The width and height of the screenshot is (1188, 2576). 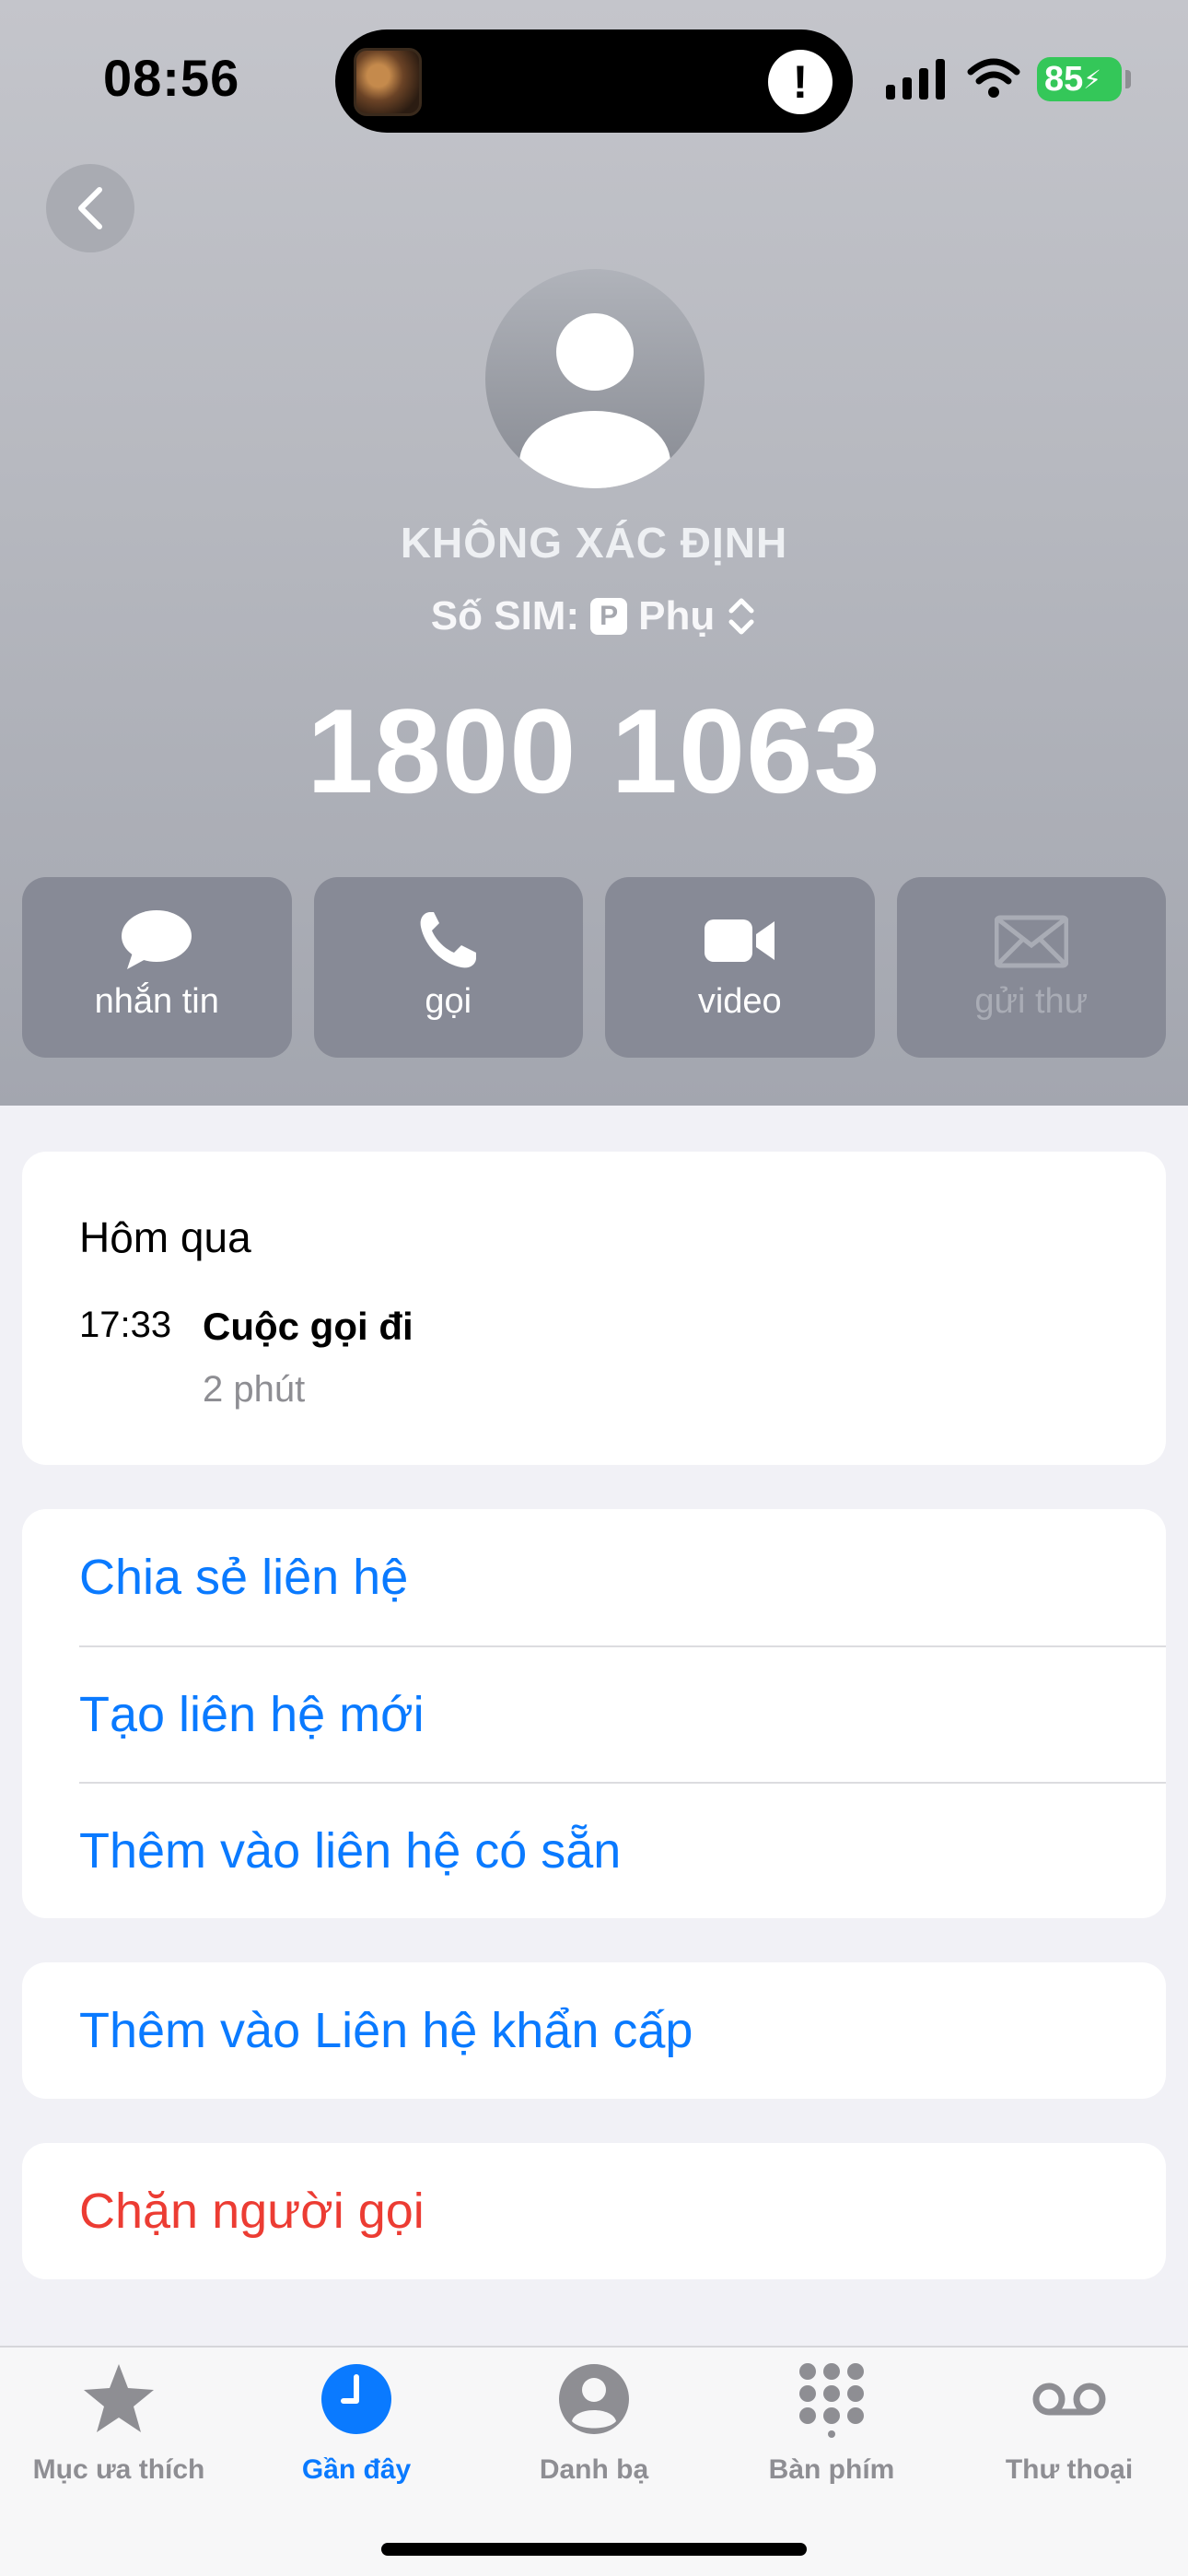 What do you see at coordinates (594, 543) in the screenshot?
I see `contact-name: KHÔNG XÁC ĐỊNH` at bounding box center [594, 543].